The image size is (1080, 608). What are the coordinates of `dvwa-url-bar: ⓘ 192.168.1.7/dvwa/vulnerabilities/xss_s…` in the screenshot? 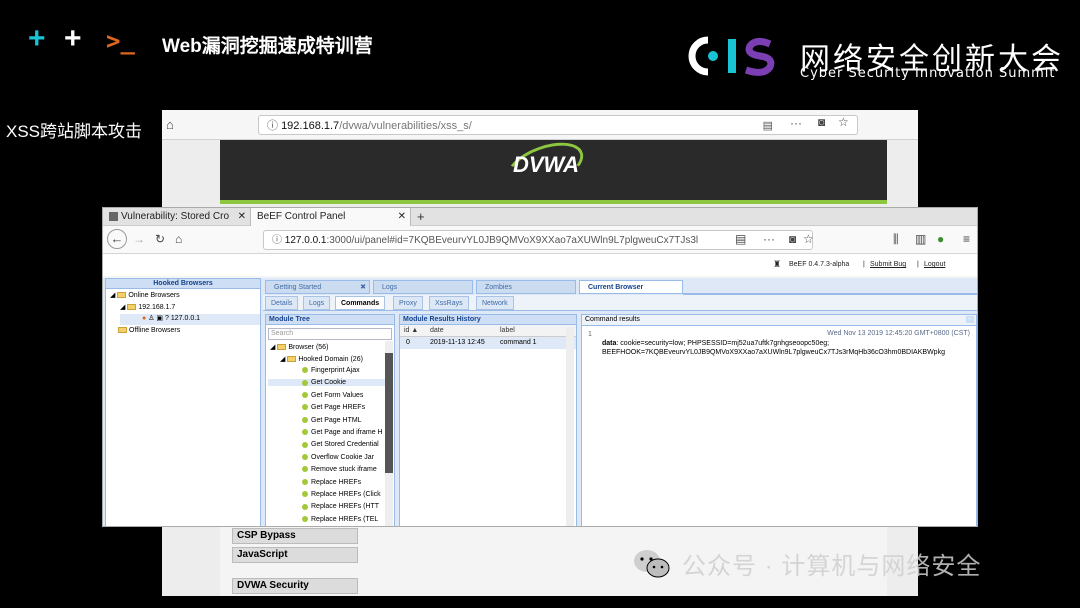 It's located at (558, 125).